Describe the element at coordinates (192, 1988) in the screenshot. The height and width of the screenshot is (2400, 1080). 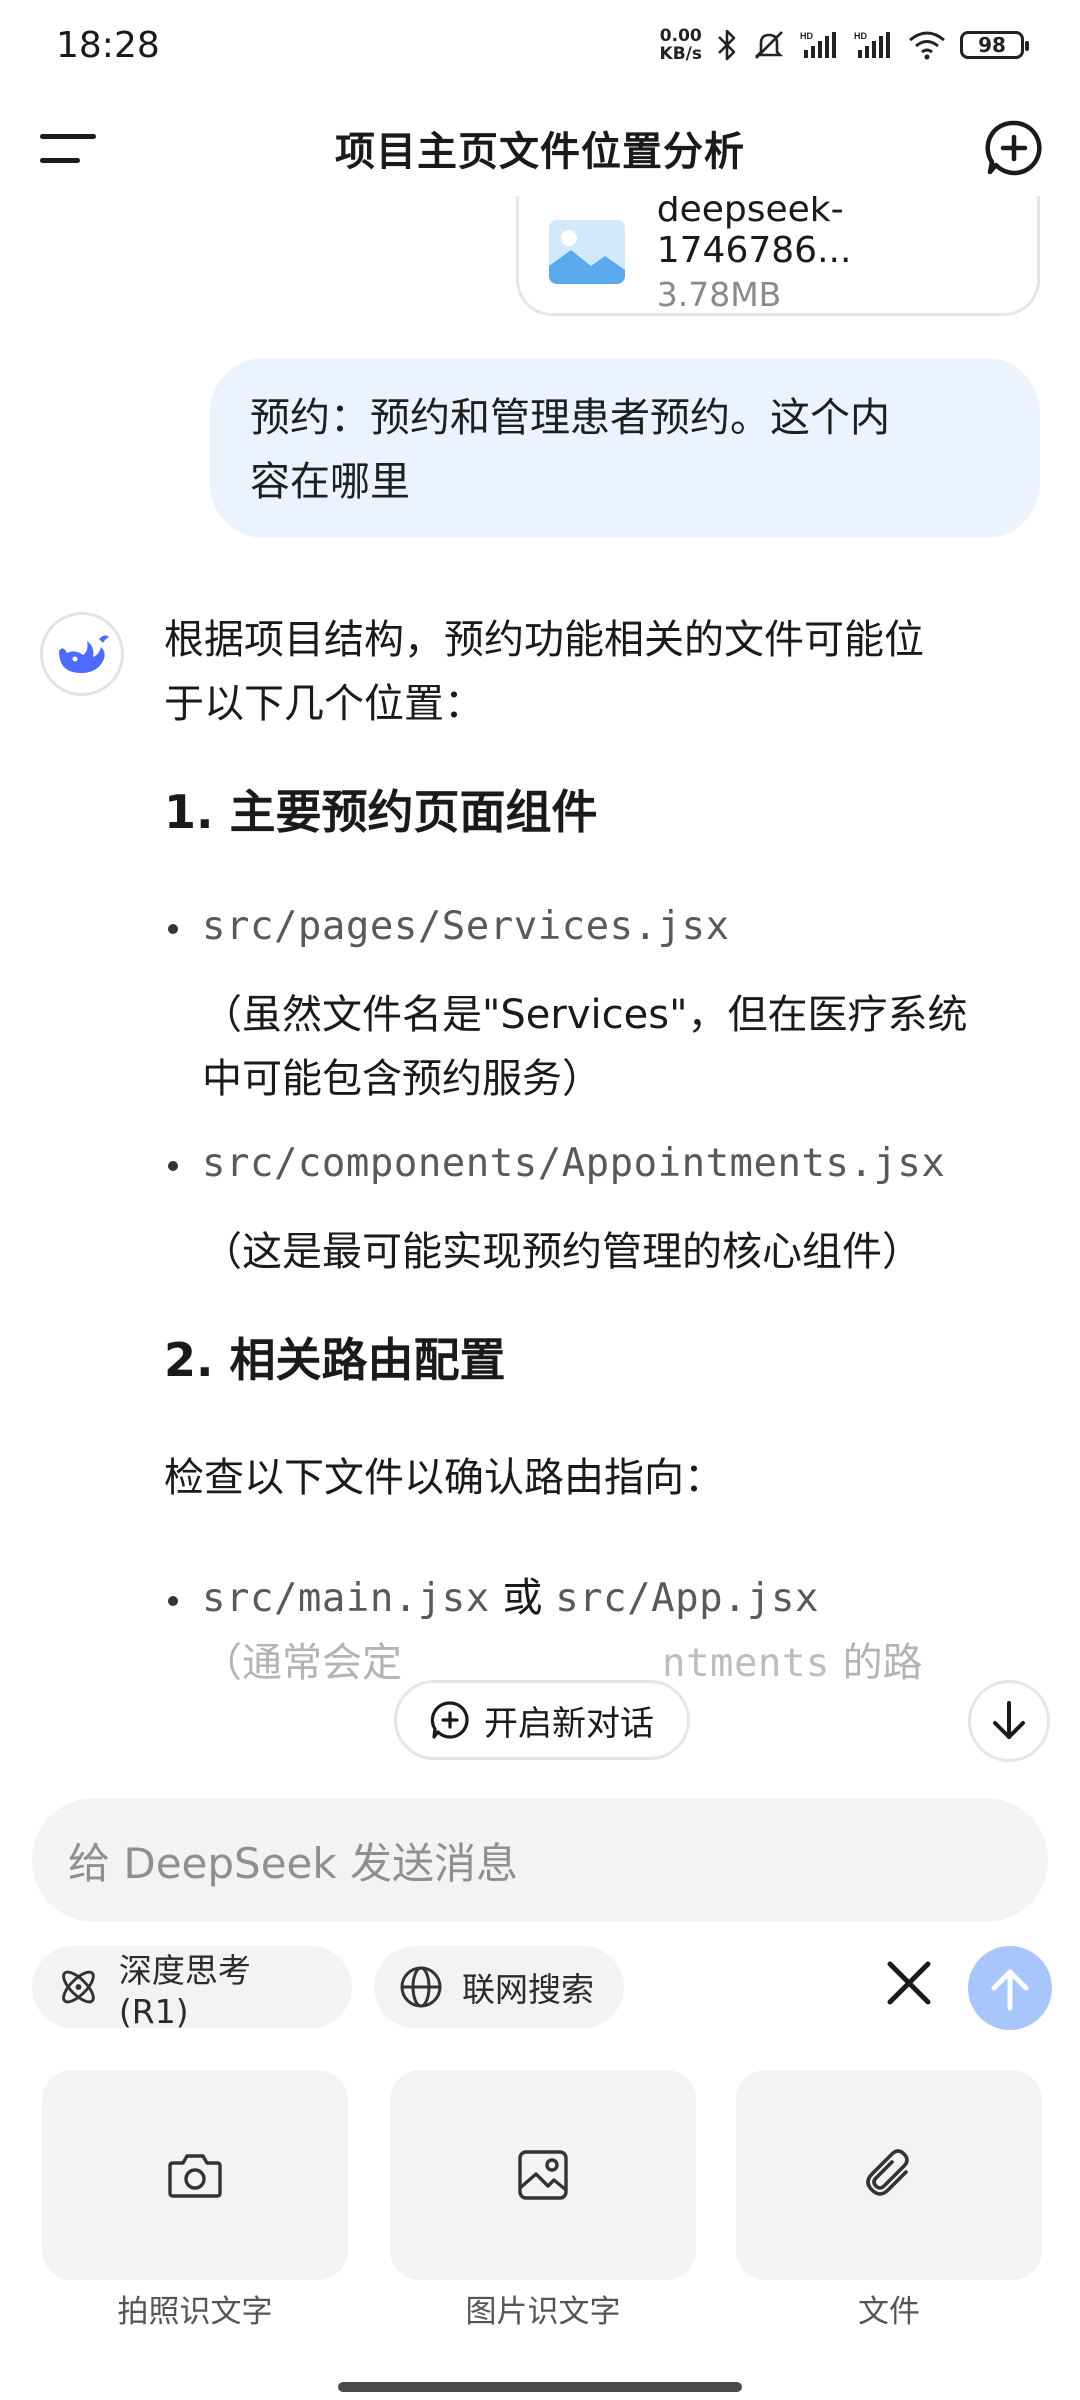
I see `deep-think-toggle: 深度思考 (R1)` at that location.